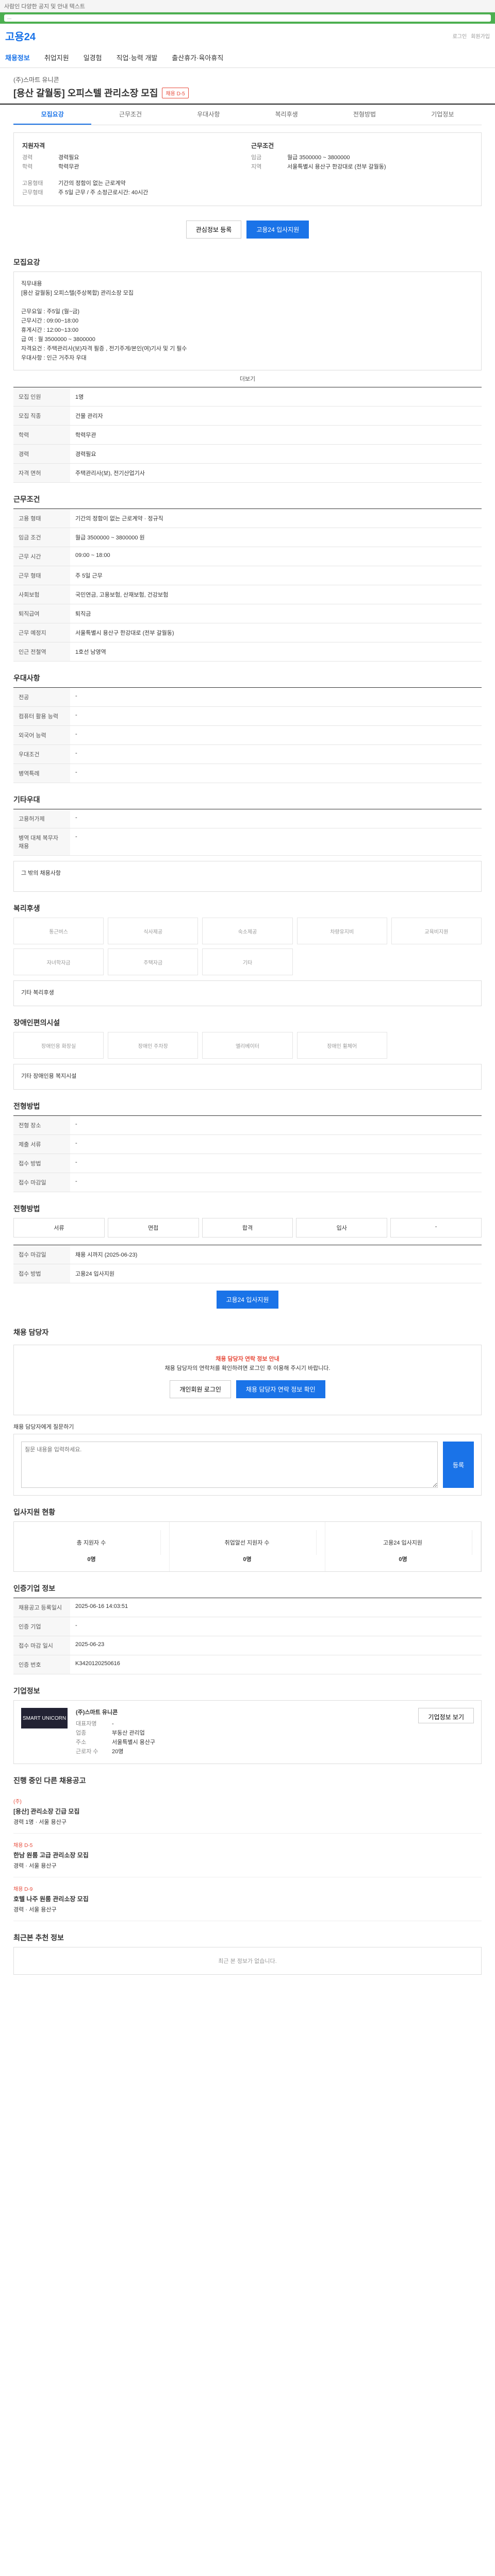 The width and height of the screenshot is (495, 2576). I want to click on job-header: (주)스마트 유니콘 [용산 갈월동] 오피스텔 관리소장 모집 채용 D-5, so click(247, 86).